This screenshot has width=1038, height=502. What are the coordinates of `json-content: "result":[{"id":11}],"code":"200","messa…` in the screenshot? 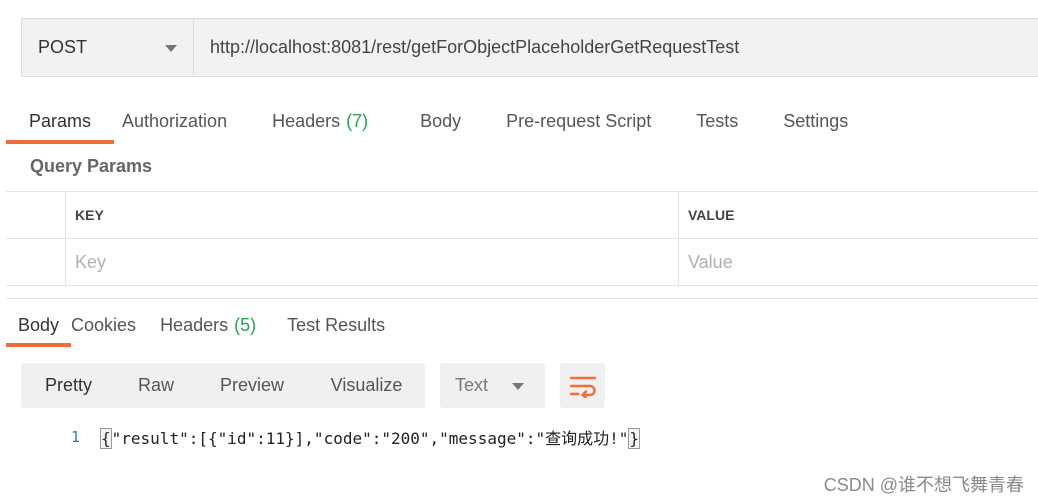 It's located at (370, 438).